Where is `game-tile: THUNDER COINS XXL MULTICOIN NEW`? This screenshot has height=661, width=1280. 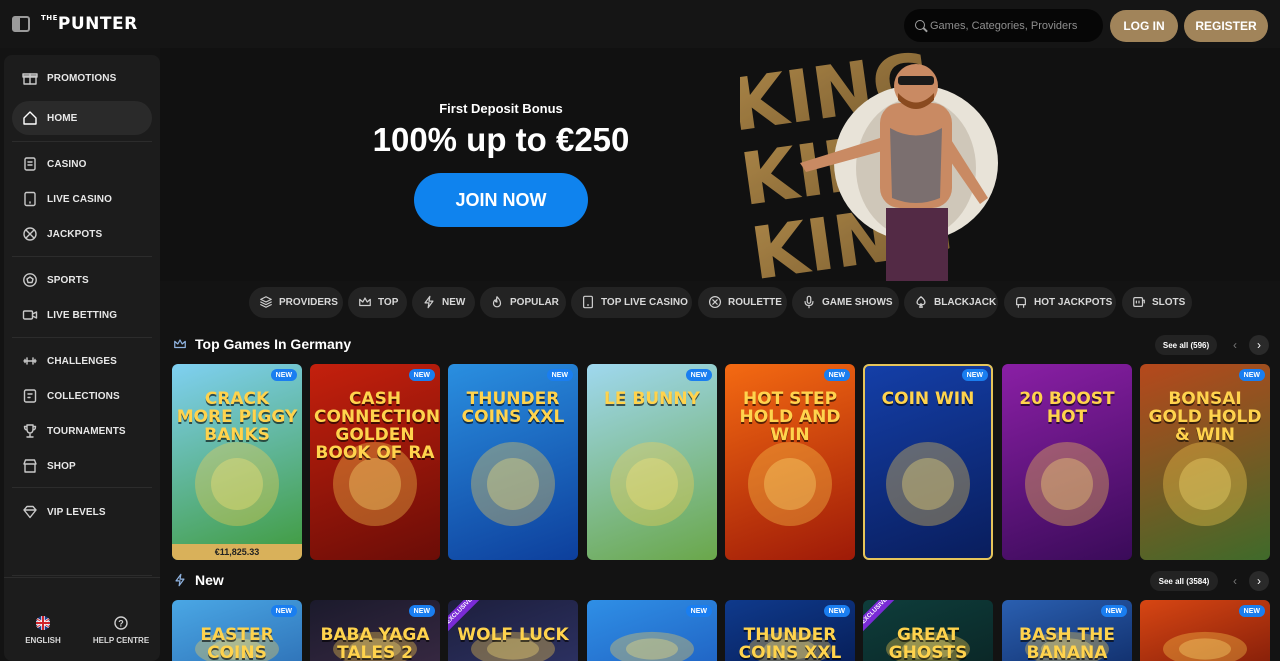 game-tile: THUNDER COINS XXL MULTICOIN NEW is located at coordinates (790, 630).